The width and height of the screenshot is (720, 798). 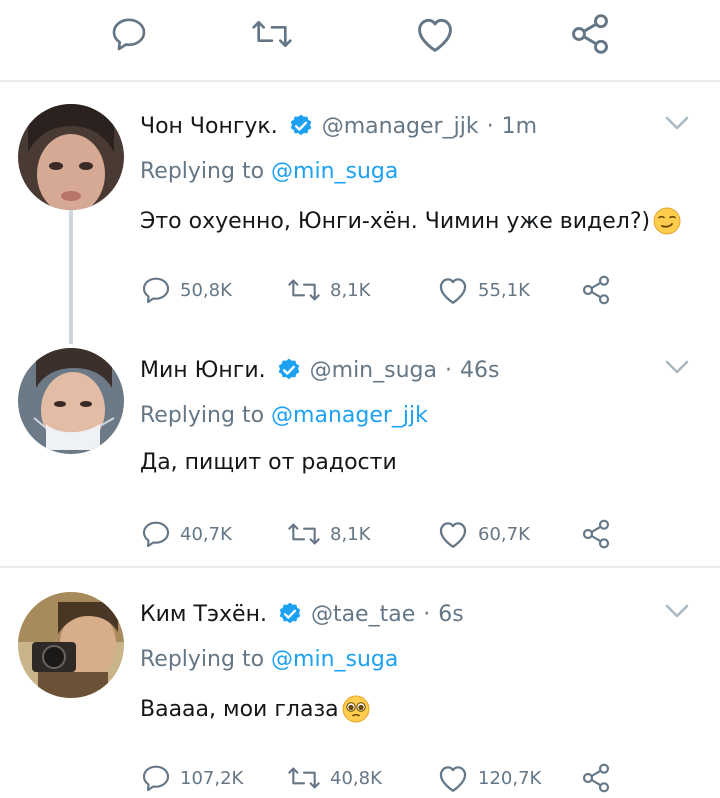 I want to click on tweet-body: Это охуенно, Юнги-хён. Чимин уже видел?), so click(x=395, y=221).